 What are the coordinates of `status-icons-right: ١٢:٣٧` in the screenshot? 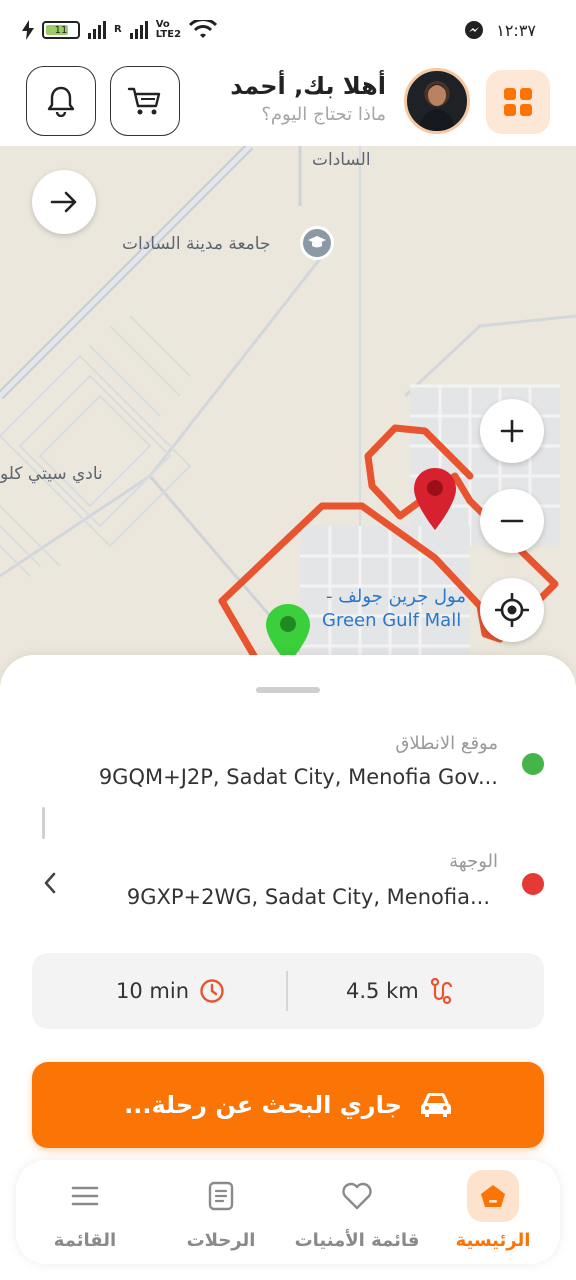 It's located at (500, 30).